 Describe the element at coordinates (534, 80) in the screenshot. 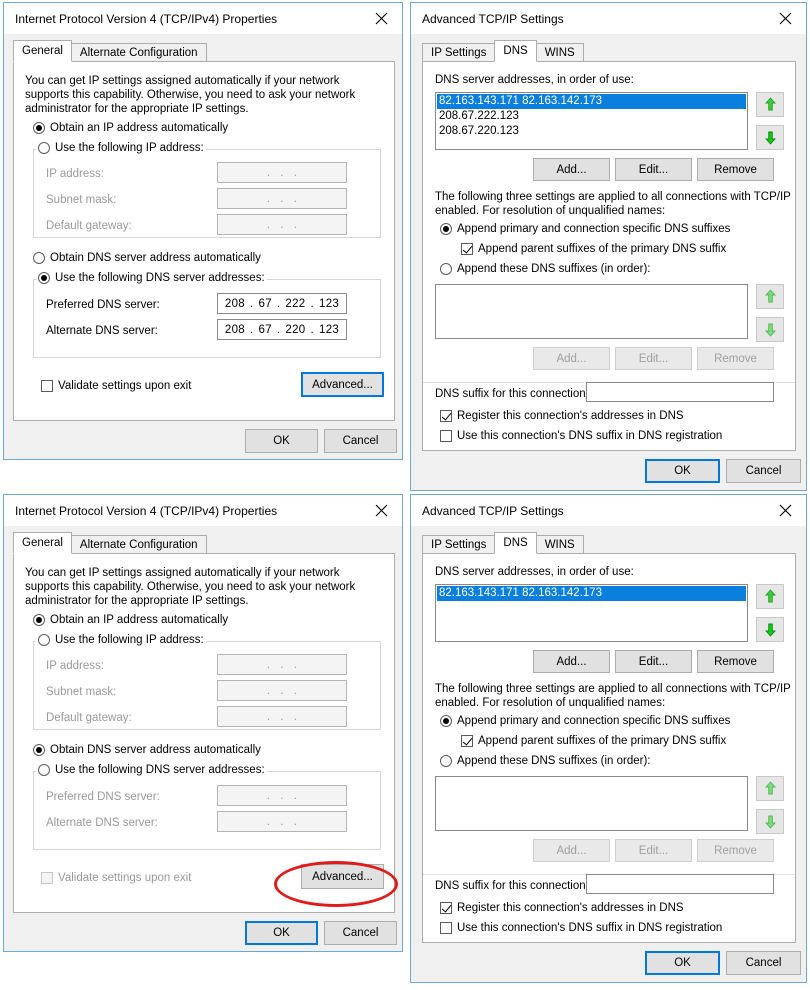

I see `dns-servers-label: DNS server addresses, in order of use:` at that location.